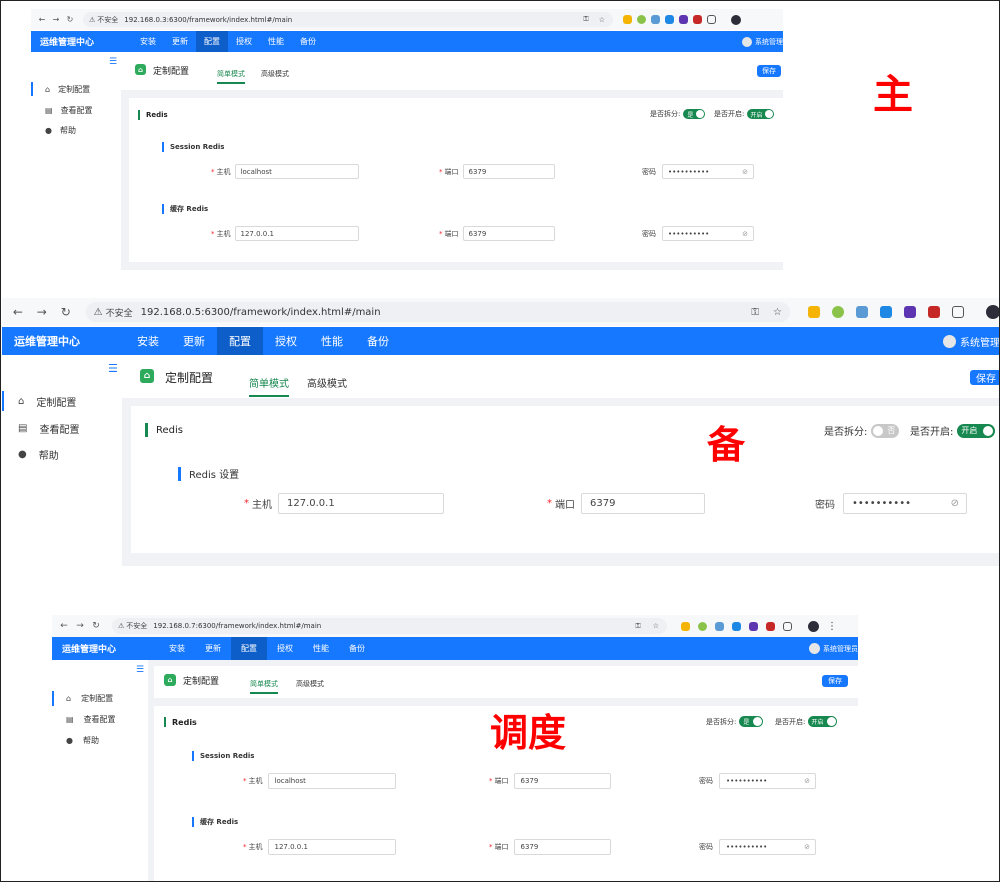  Describe the element at coordinates (832, 626) in the screenshot. I see `more-icon: ⋮` at that location.